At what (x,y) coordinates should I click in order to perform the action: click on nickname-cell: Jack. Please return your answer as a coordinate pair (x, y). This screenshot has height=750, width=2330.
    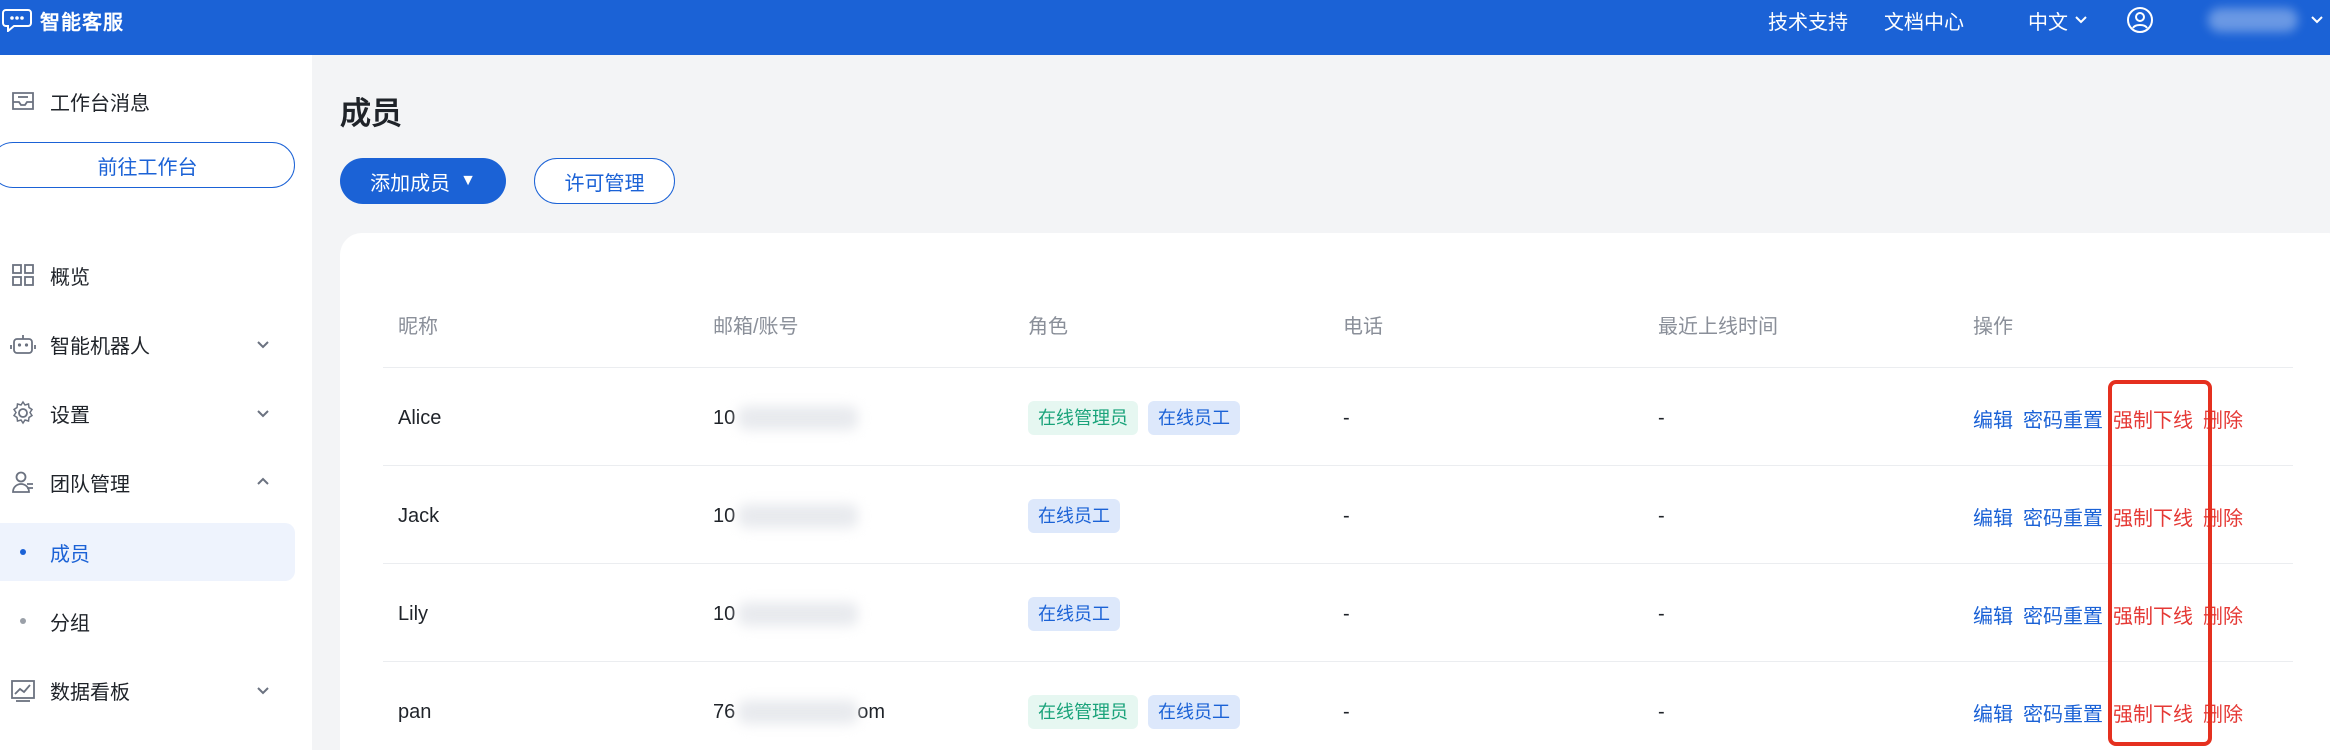
    Looking at the image, I should click on (419, 515).